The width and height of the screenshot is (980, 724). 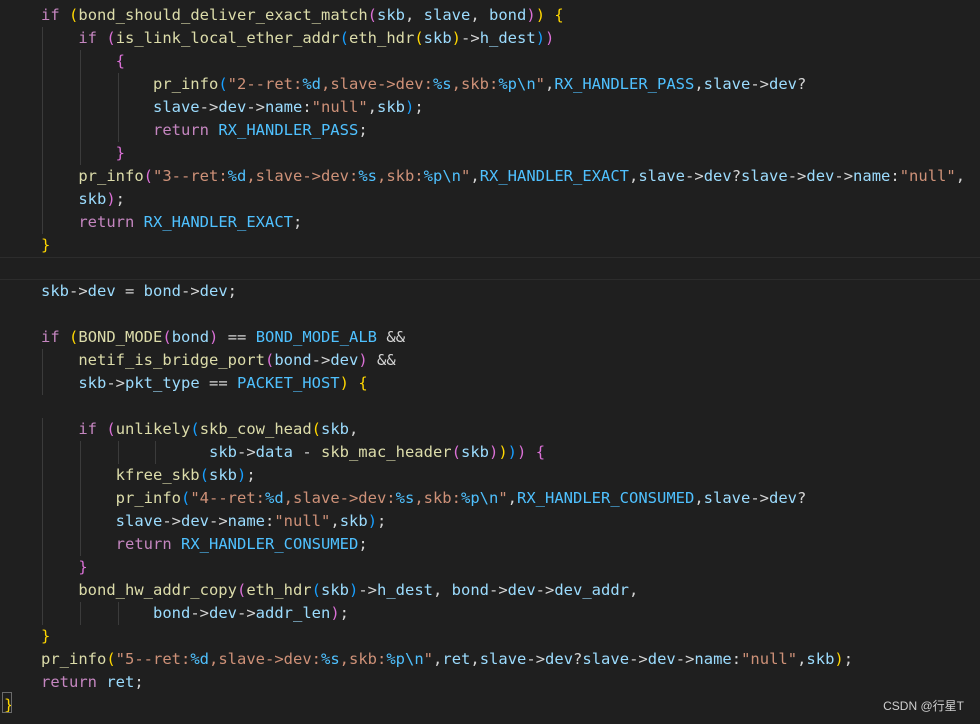 What do you see at coordinates (7, 702) in the screenshot?
I see `bracket-match-cursor` at bounding box center [7, 702].